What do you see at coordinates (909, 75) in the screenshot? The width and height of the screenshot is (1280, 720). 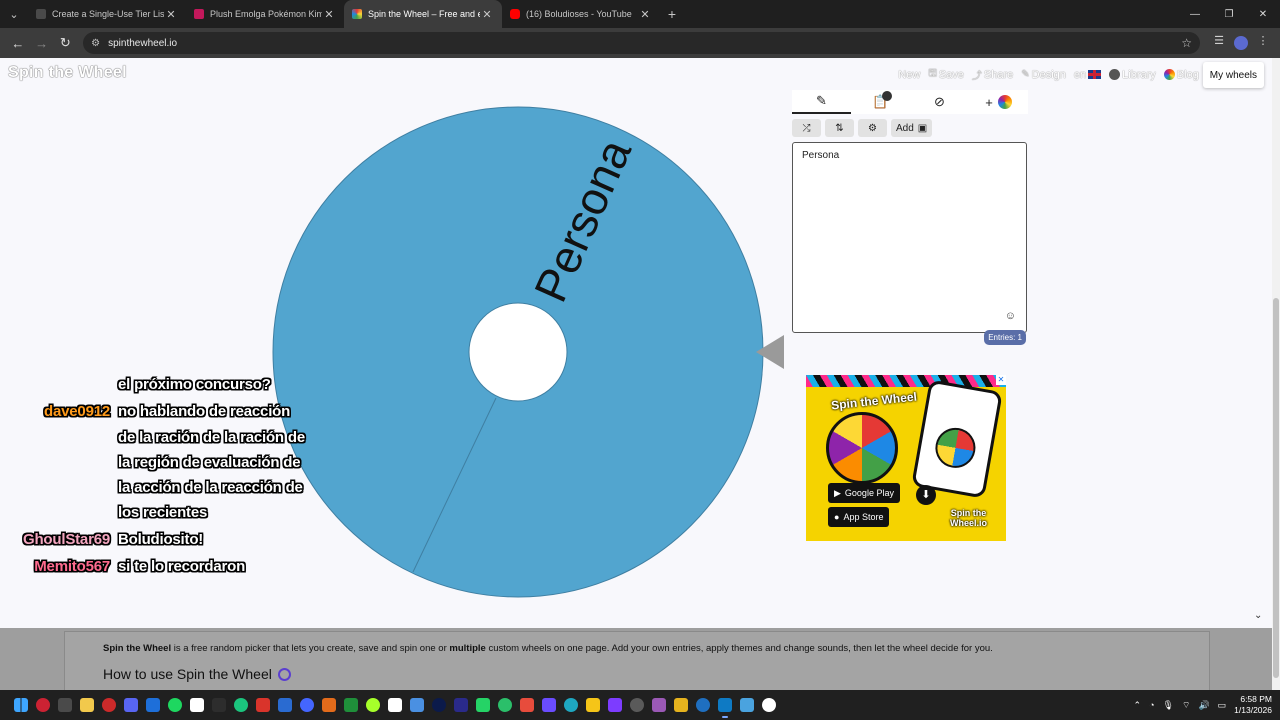 I see `new-button: New` at bounding box center [909, 75].